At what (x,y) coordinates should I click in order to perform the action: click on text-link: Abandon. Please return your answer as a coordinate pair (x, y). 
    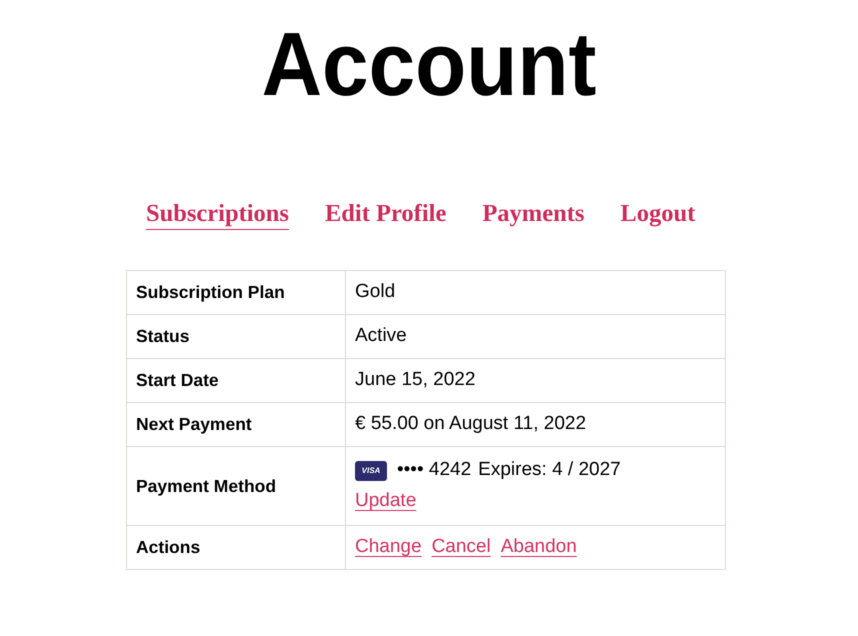
    Looking at the image, I should click on (538, 547).